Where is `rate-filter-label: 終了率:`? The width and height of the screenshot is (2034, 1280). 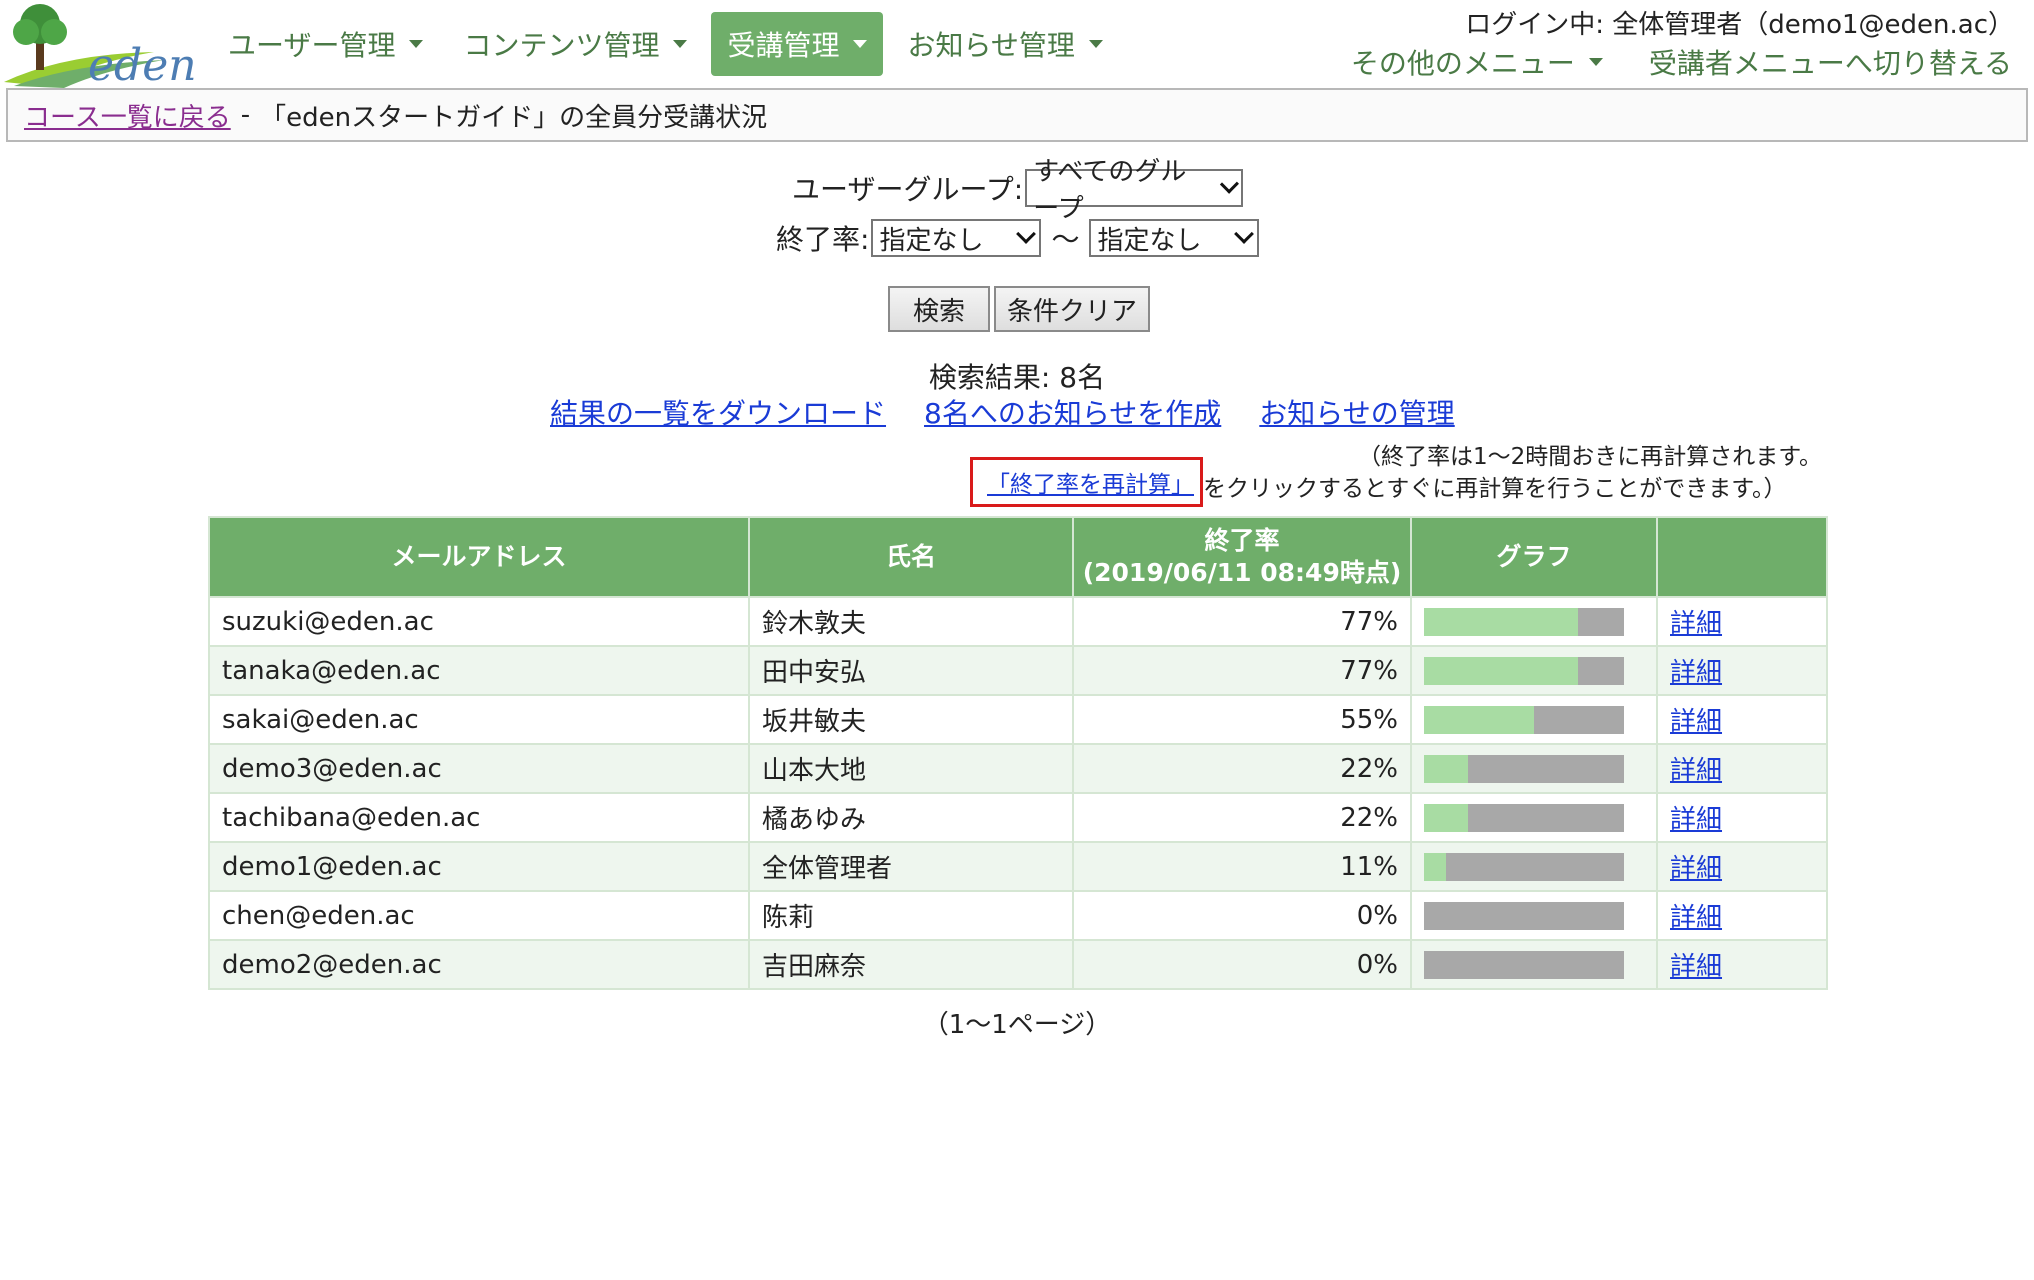
rate-filter-label: 終了率: is located at coordinates (823, 239).